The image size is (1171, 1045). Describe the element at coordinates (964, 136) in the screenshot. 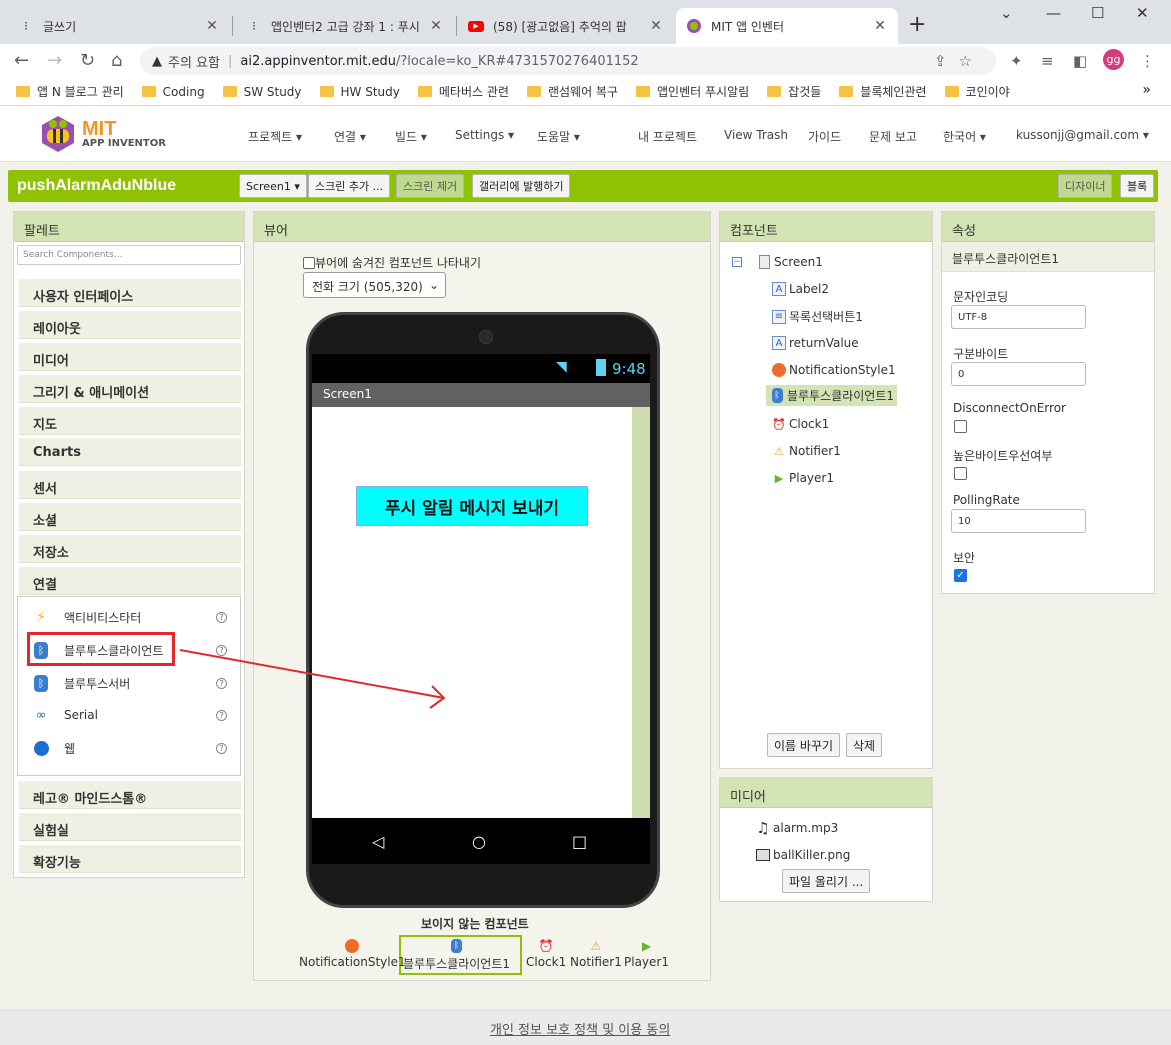

I see `menu-language: 한국어 ▾` at that location.